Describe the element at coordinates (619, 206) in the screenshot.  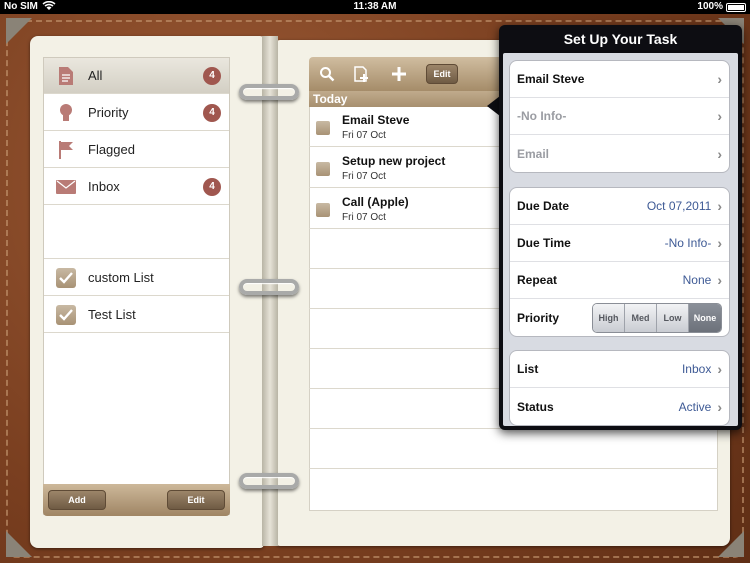
I see `due-date-cell: Due Date Oct 07,2011 ›` at that location.